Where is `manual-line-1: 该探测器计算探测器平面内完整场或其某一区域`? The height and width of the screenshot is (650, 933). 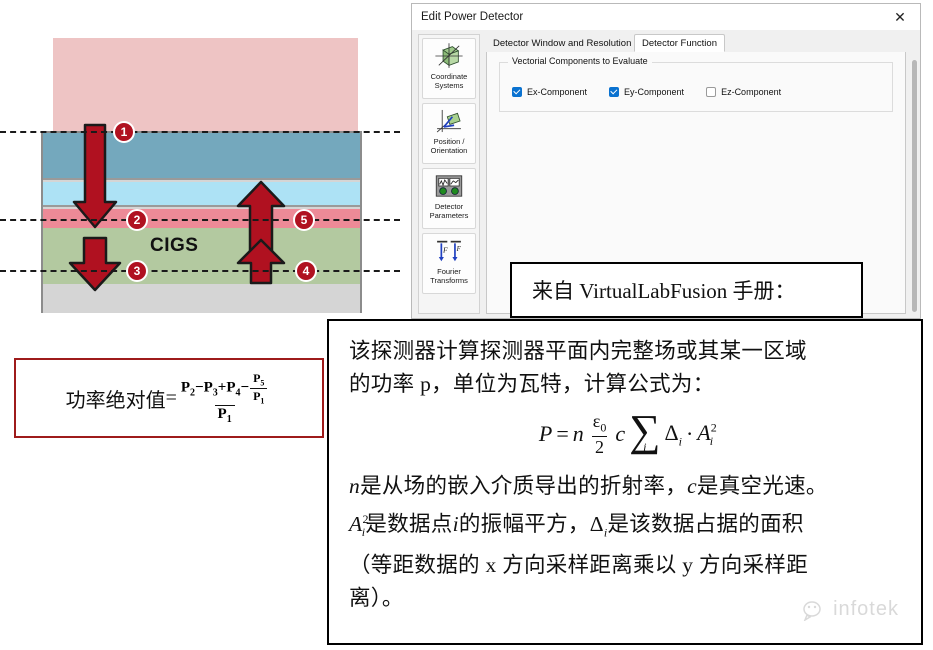 manual-line-1: 该探测器计算探测器平面内完整场或其某一区域 is located at coordinates (578, 351).